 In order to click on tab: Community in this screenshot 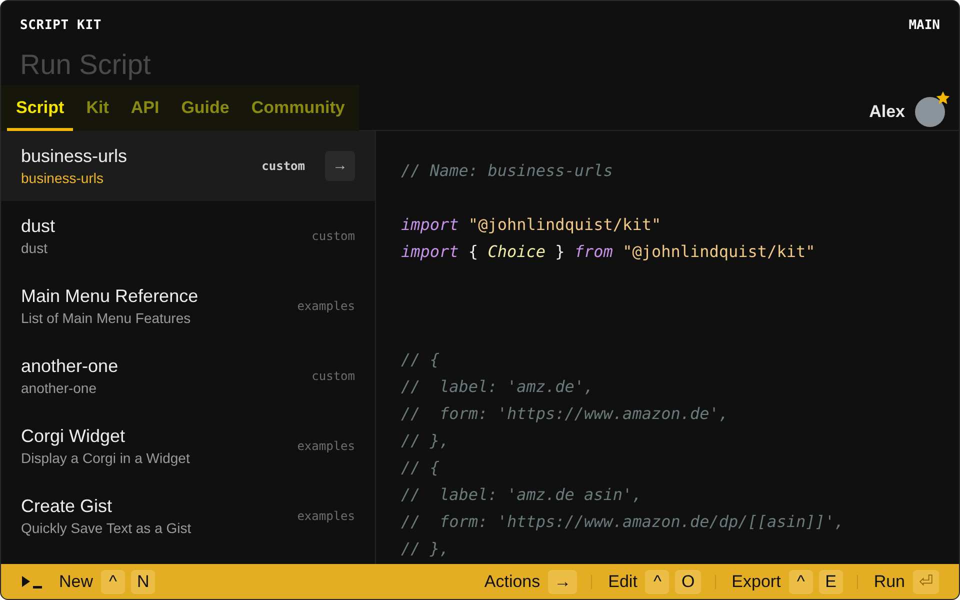, I will do `click(298, 112)`.